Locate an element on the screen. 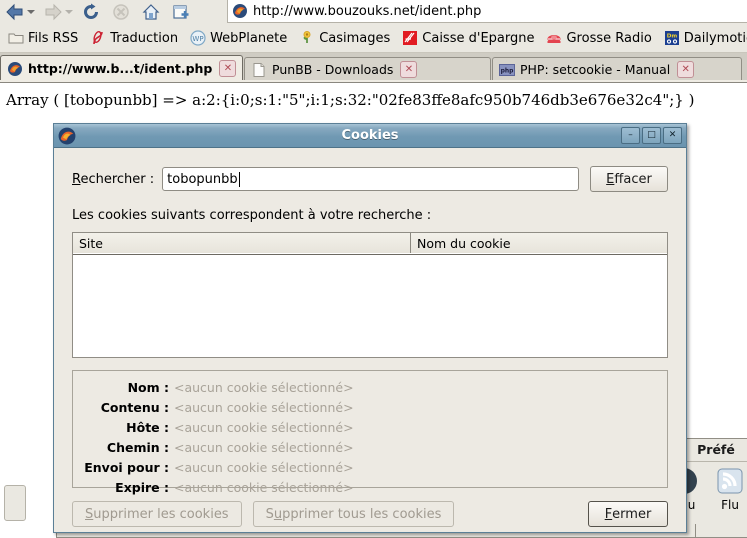 The image size is (747, 538). url-bar: http://www.bouzouks.net/ident.php is located at coordinates (487, 11).